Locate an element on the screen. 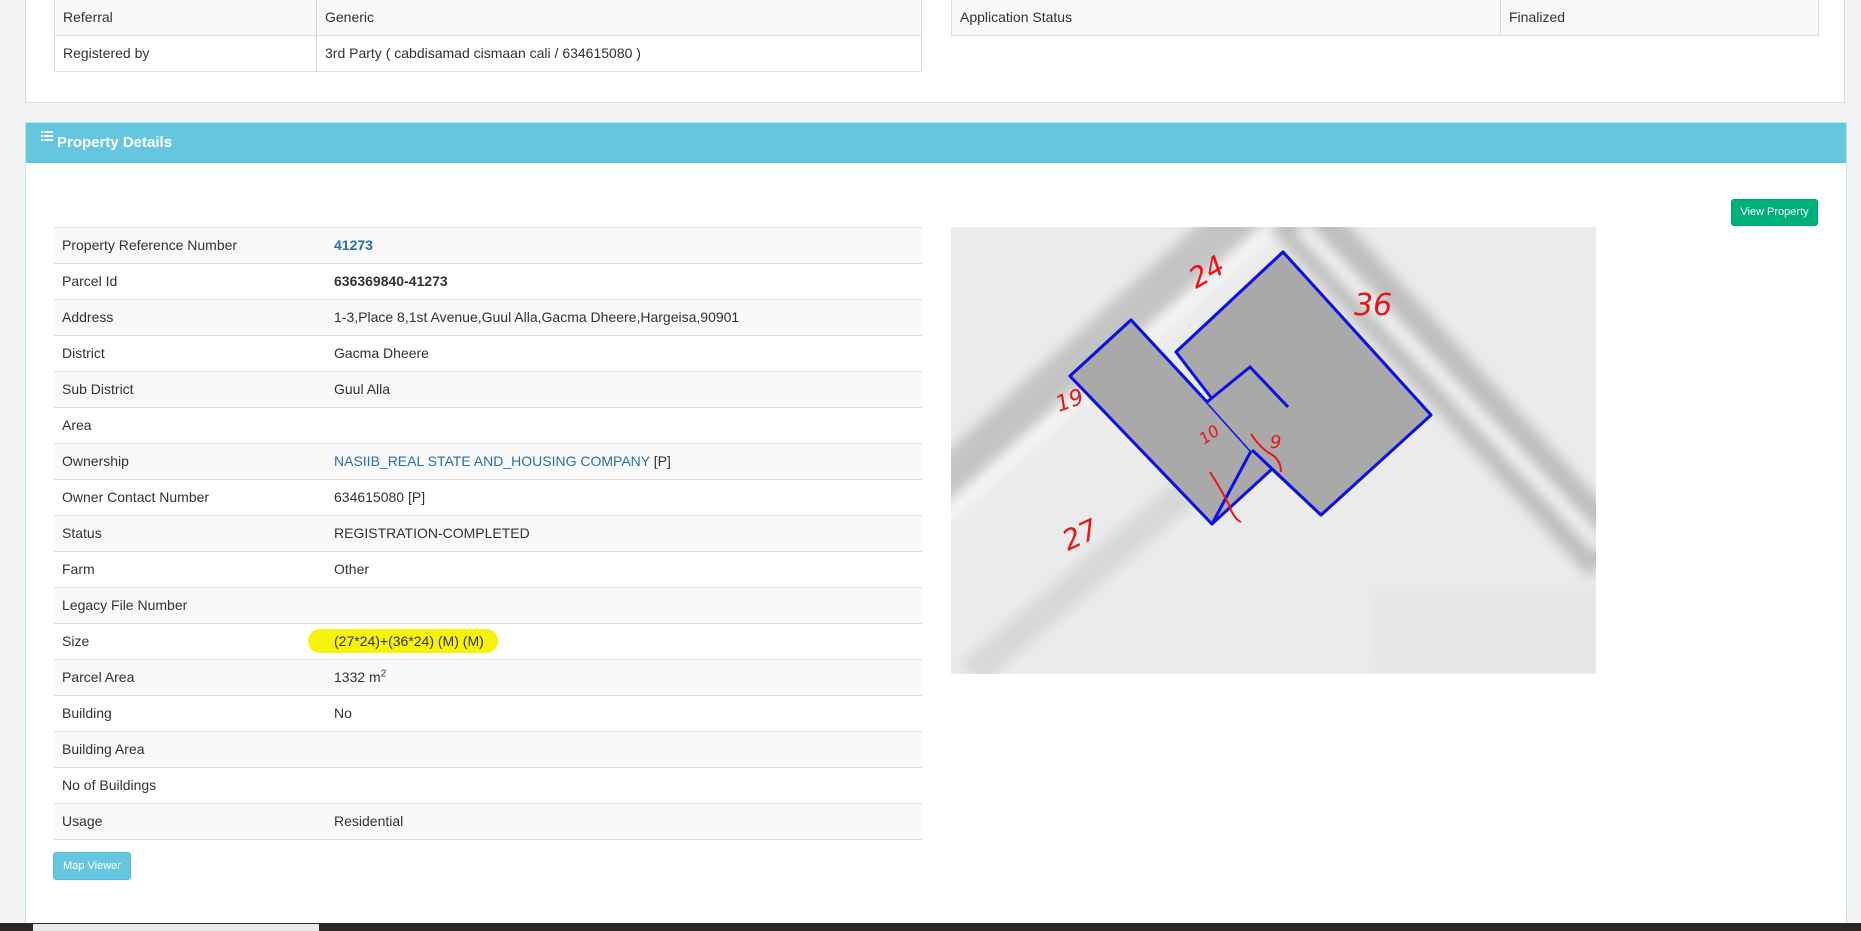 The height and width of the screenshot is (931, 1861). row-label: District is located at coordinates (190, 353).